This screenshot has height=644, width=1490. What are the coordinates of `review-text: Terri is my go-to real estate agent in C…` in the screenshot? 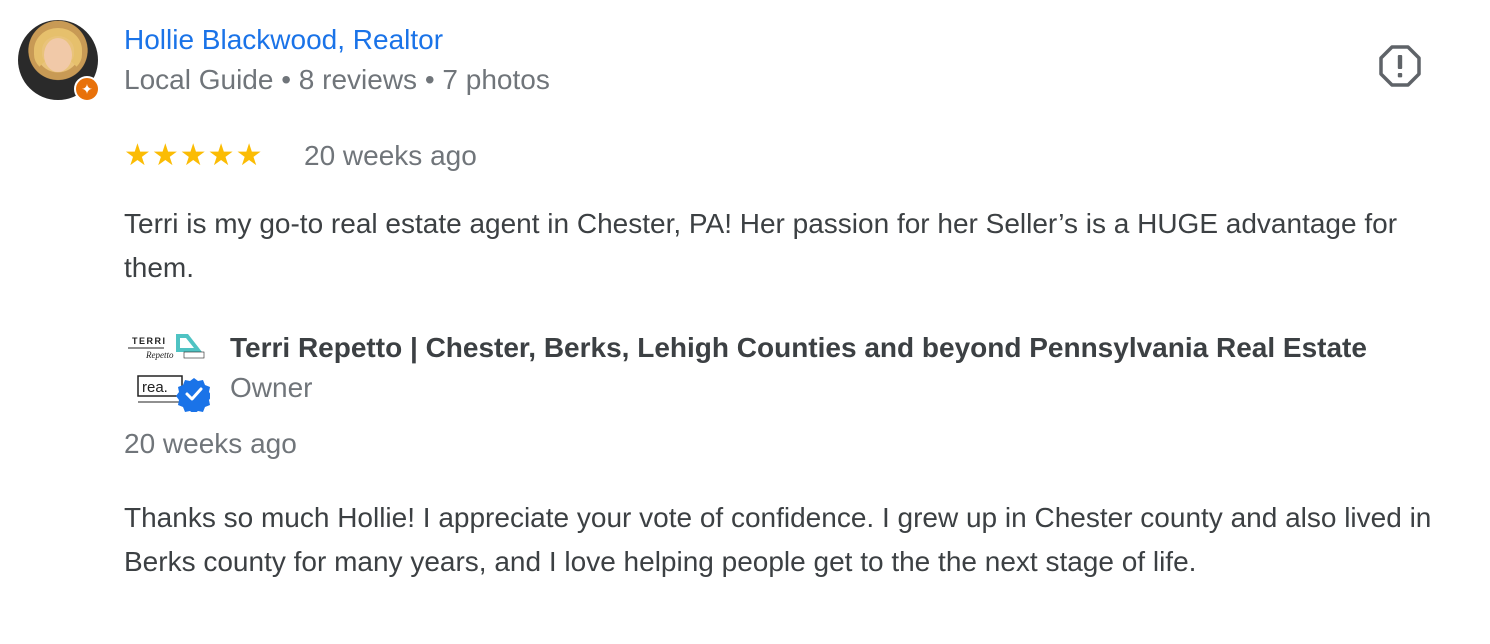 It's located at (761, 245).